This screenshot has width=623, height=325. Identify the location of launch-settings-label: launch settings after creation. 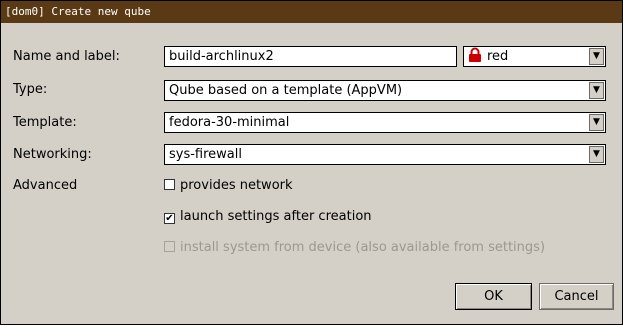
(276, 216).